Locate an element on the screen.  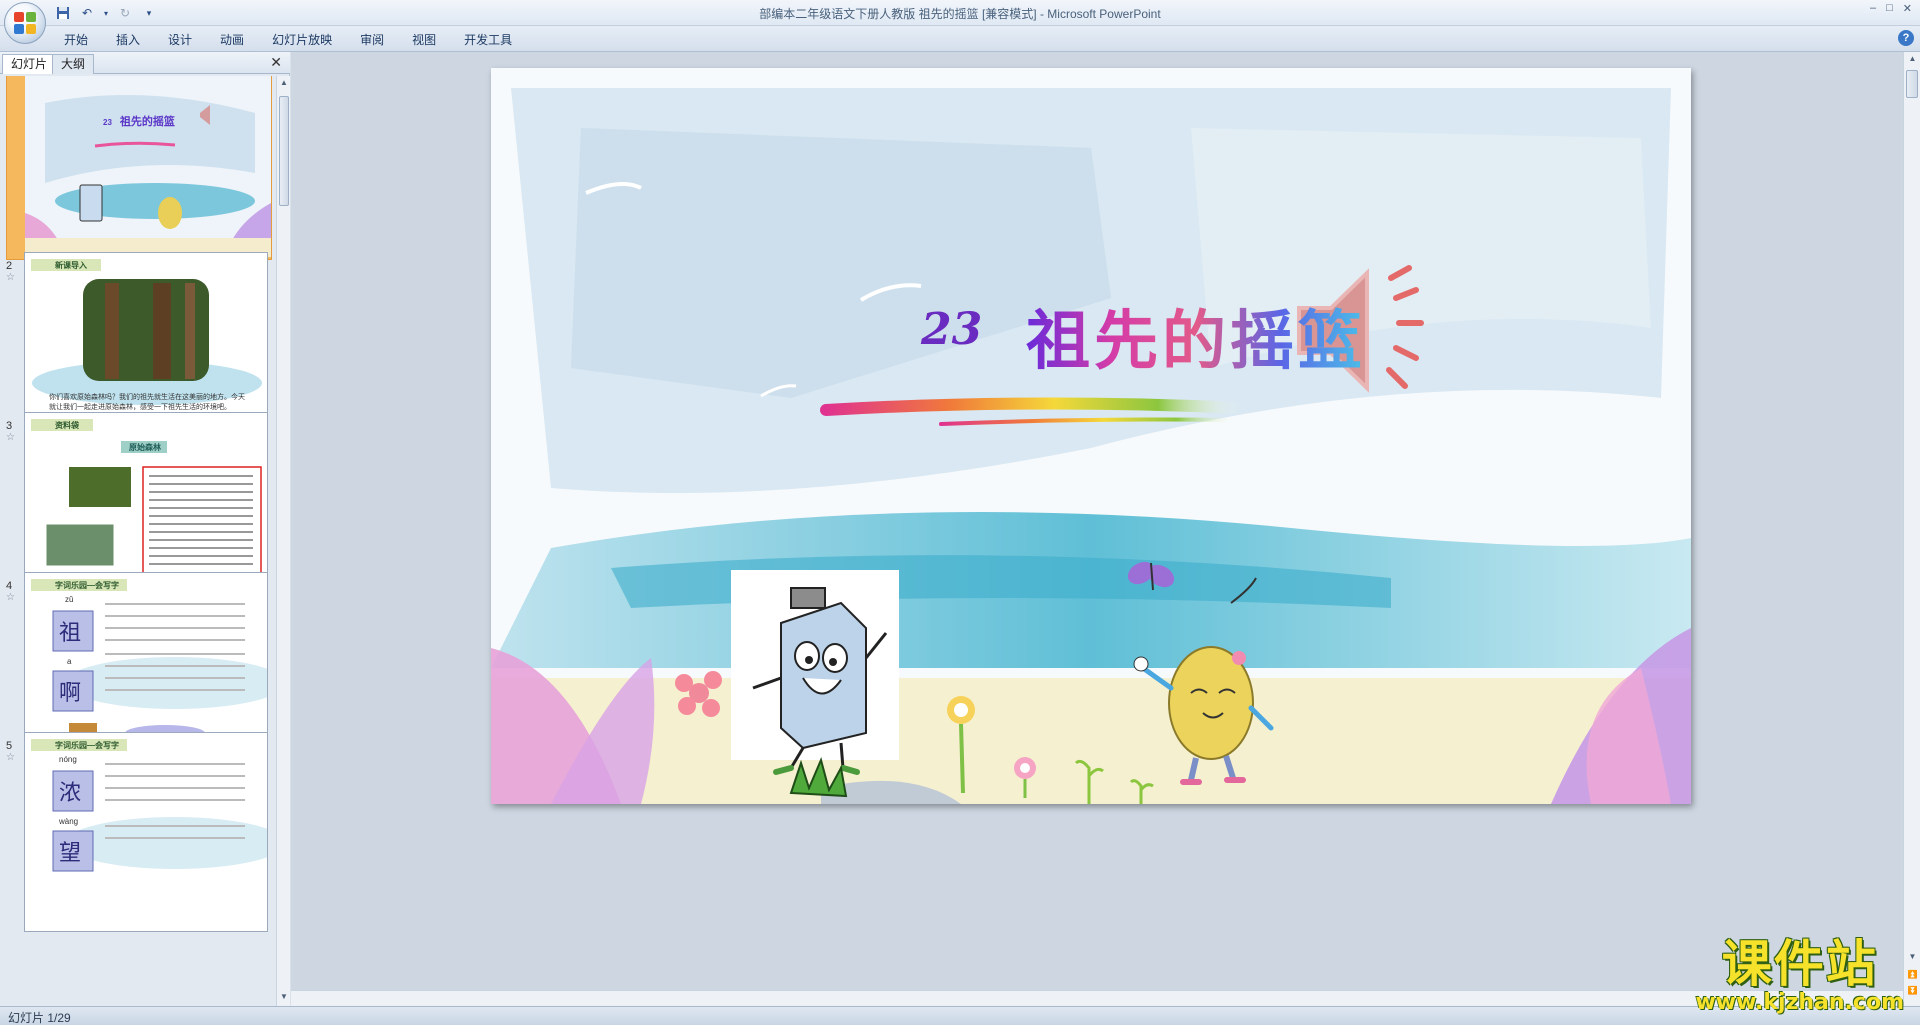
lesson-number: 23 is located at coordinates (951, 329).